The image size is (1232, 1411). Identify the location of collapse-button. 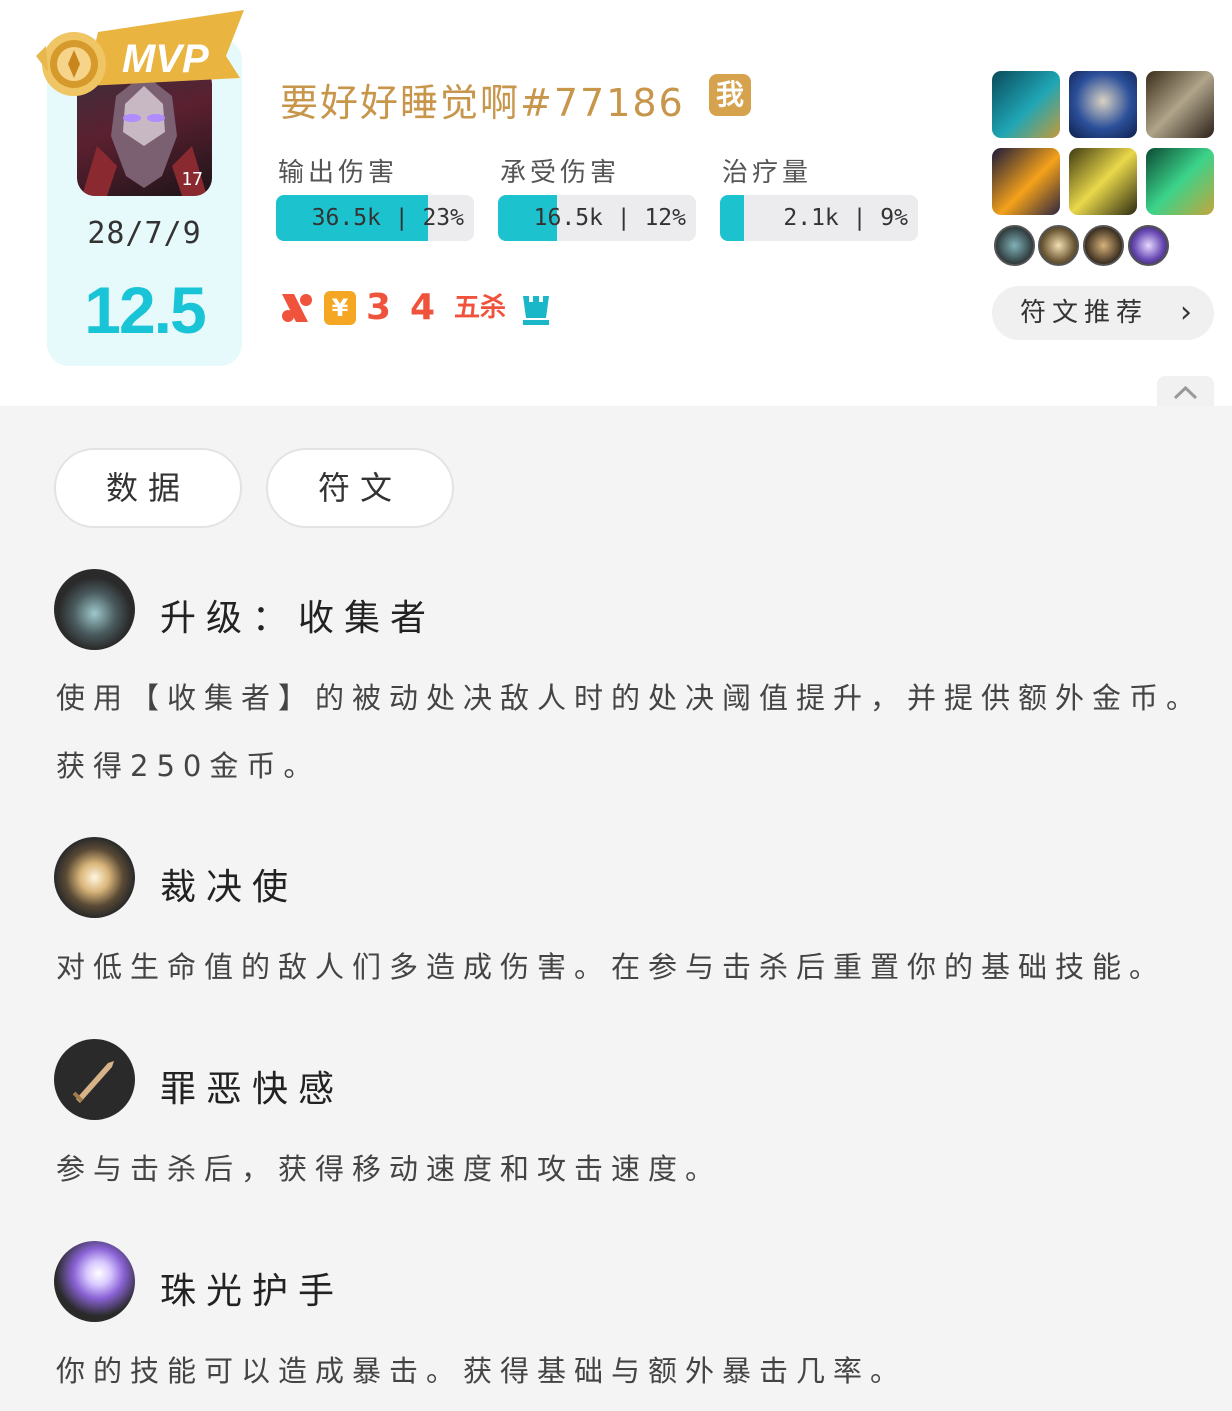
(1185, 391).